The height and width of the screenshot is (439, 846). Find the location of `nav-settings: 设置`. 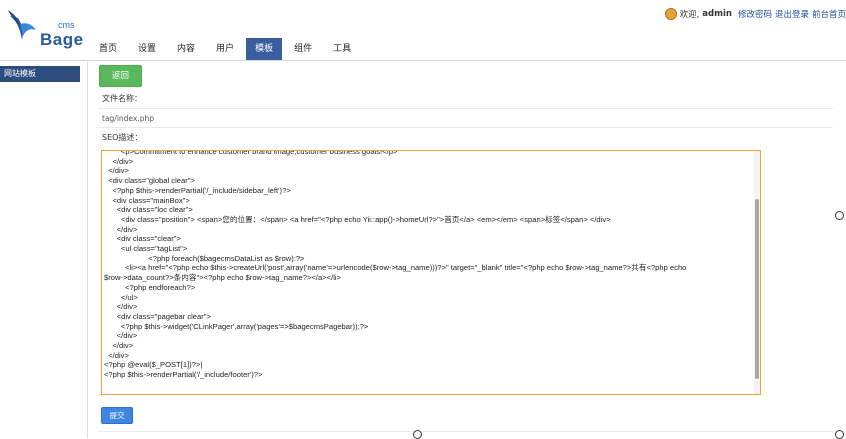

nav-settings: 设置 is located at coordinates (147, 49).